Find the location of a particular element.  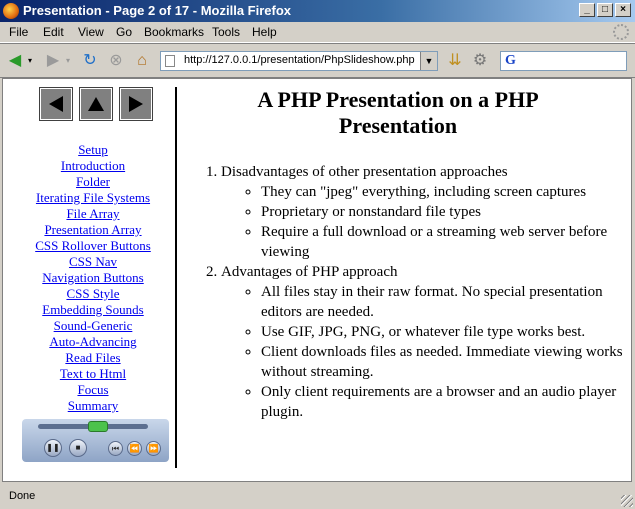

up-arrow-button is located at coordinates (96, 104).